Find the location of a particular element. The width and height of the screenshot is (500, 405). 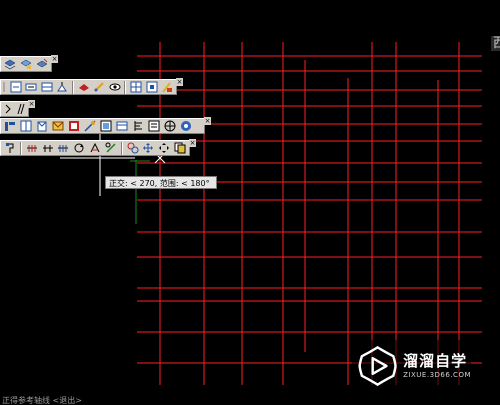

copy-icon is located at coordinates (180, 148).